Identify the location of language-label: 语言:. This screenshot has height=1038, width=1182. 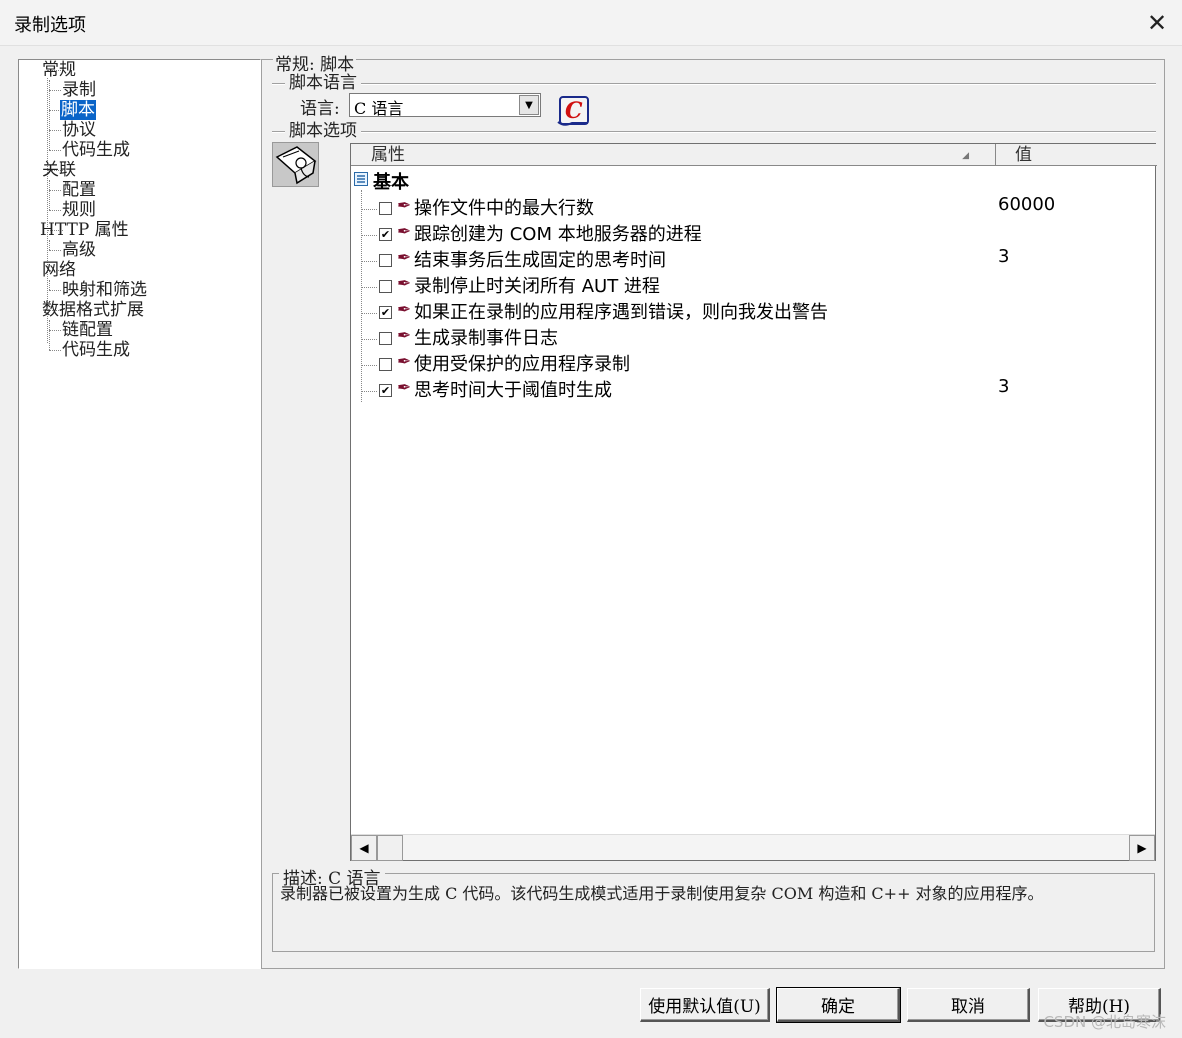
(320, 109).